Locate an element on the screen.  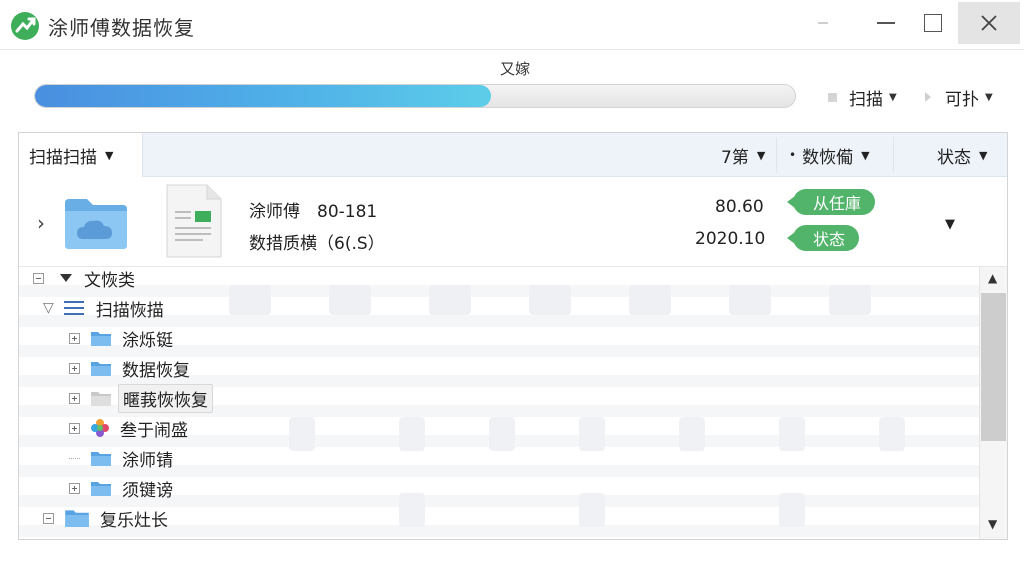
title-separator is located at coordinates (823, 23).